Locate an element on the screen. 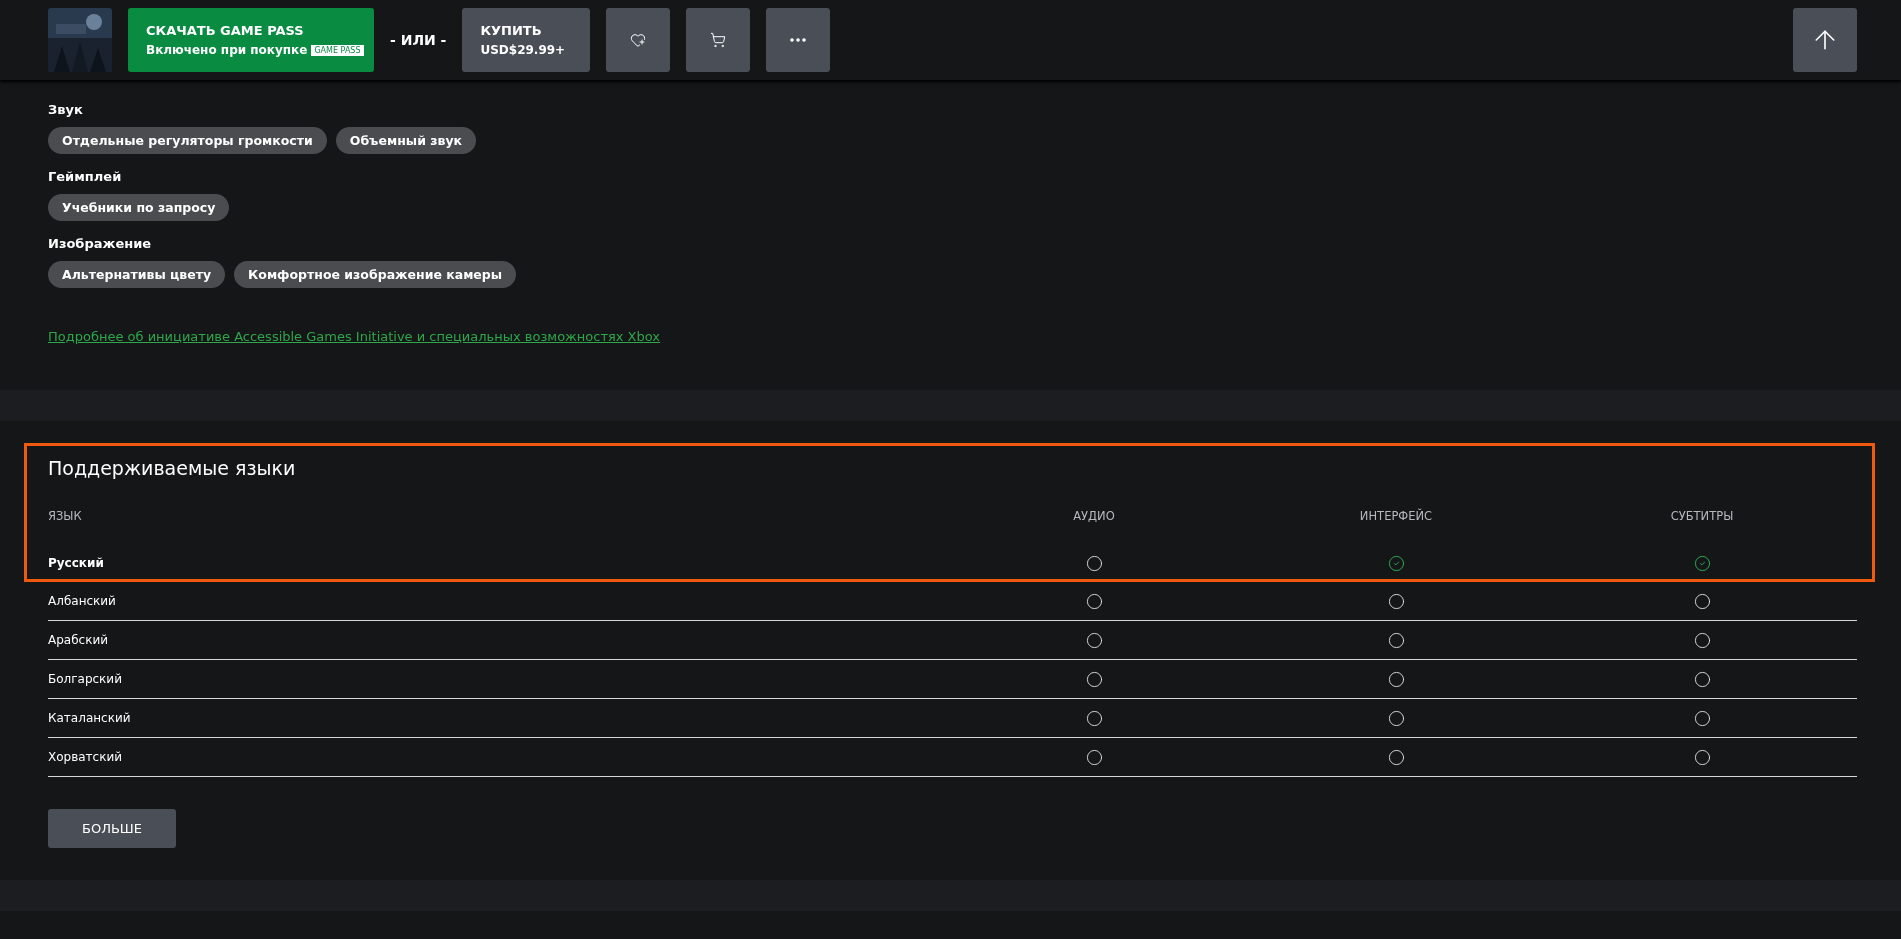 The height and width of the screenshot is (939, 1901). more-button is located at coordinates (798, 40).